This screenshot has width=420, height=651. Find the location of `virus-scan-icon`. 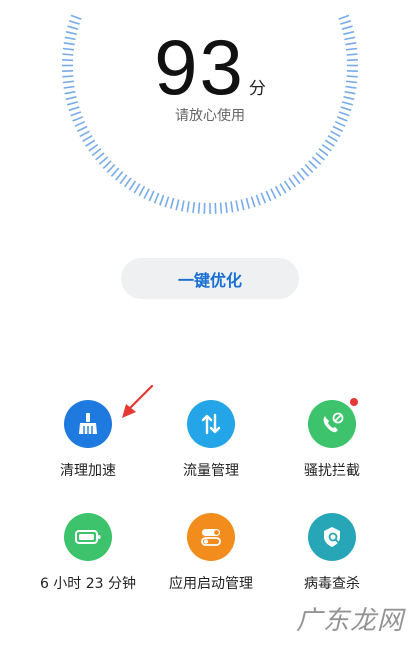

virus-scan-icon is located at coordinates (332, 537).